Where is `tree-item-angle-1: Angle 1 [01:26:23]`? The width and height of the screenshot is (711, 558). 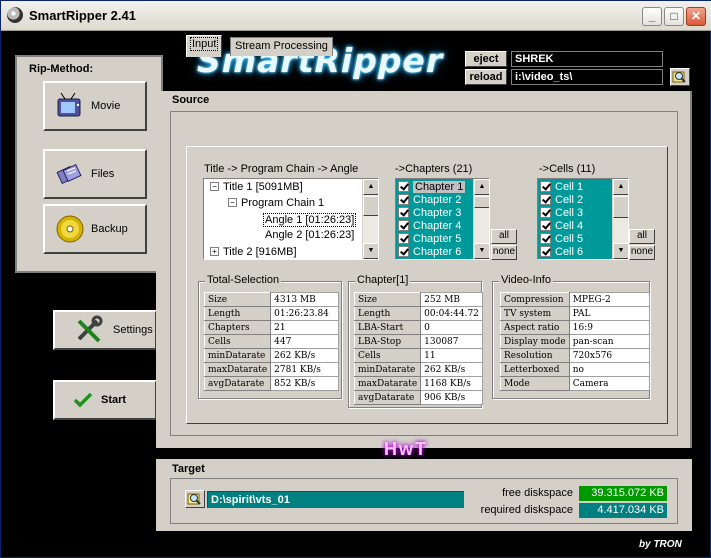 tree-item-angle-1: Angle 1 [01:26:23] is located at coordinates (310, 220).